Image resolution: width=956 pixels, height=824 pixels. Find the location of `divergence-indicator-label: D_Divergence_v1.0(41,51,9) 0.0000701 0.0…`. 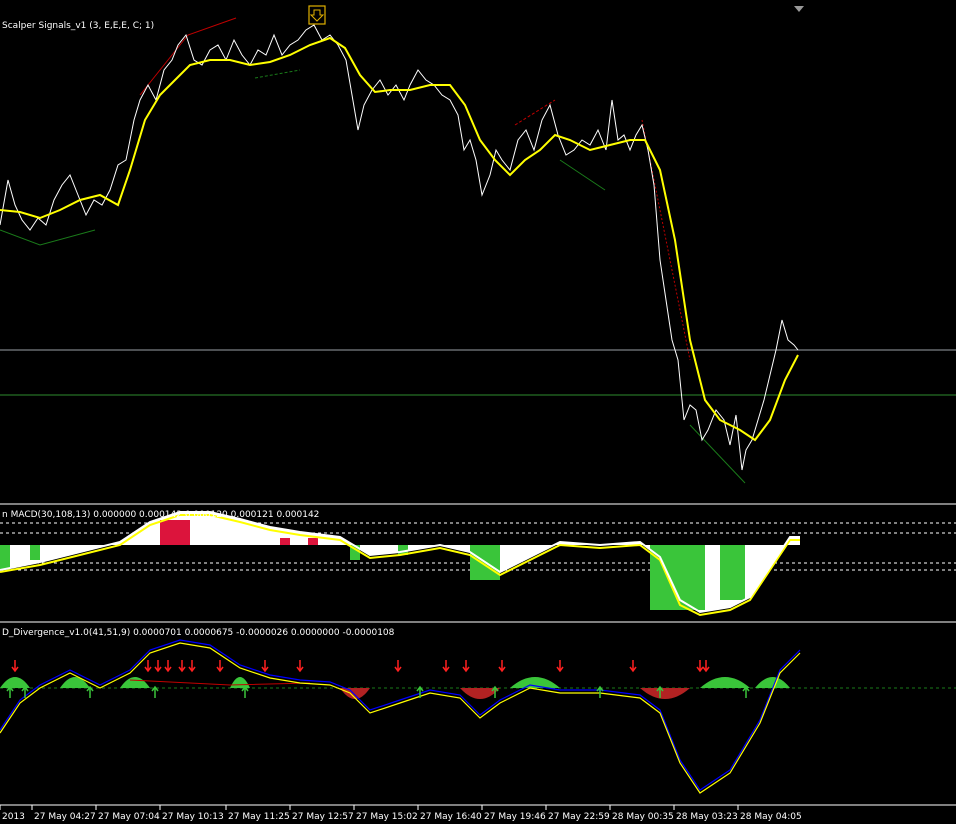

divergence-indicator-label: D_Divergence_v1.0(41,51,9) 0.0000701 0.0… is located at coordinates (198, 633).